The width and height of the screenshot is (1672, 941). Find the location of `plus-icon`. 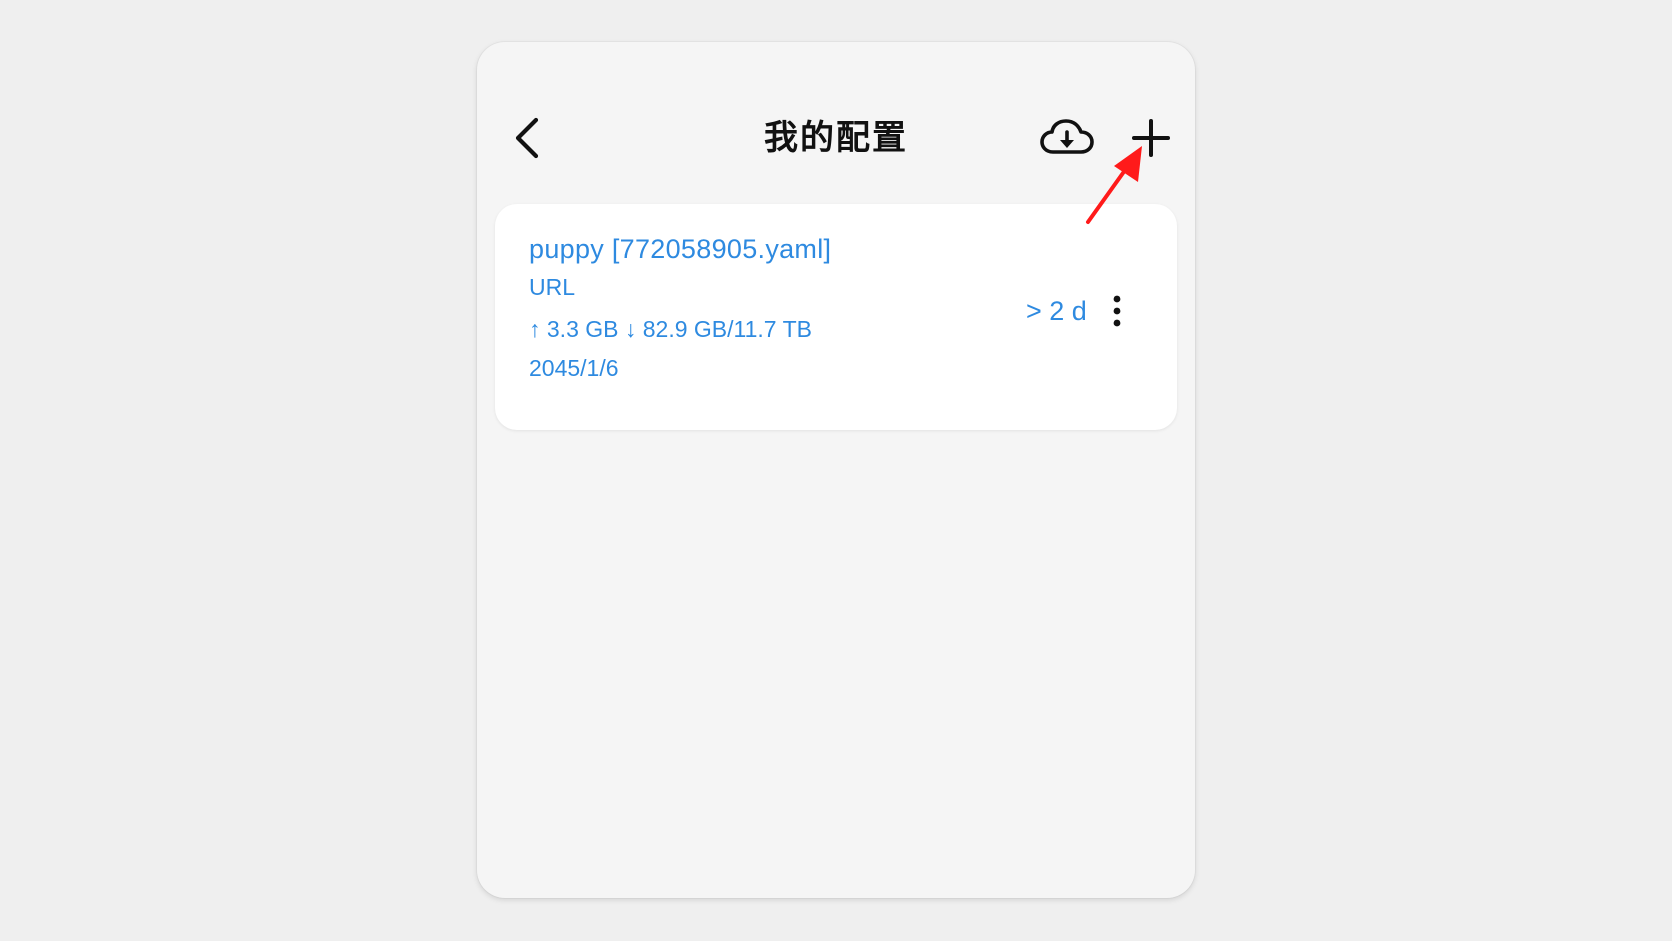

plus-icon is located at coordinates (1151, 138).